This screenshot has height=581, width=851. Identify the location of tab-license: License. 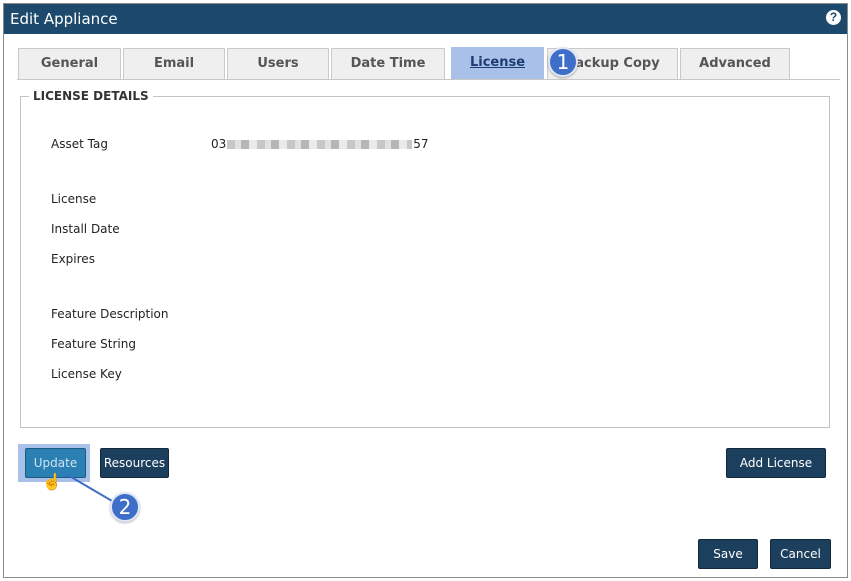
(497, 63).